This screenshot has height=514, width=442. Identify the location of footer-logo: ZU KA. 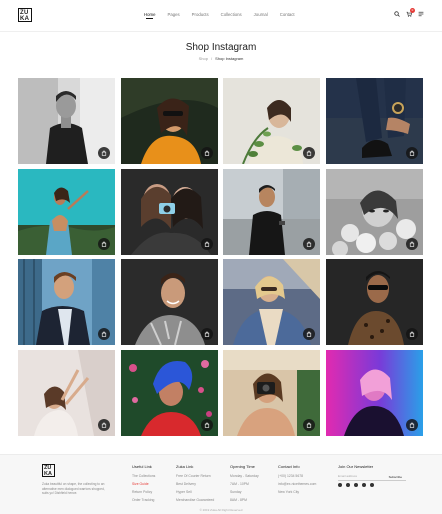
(48, 470).